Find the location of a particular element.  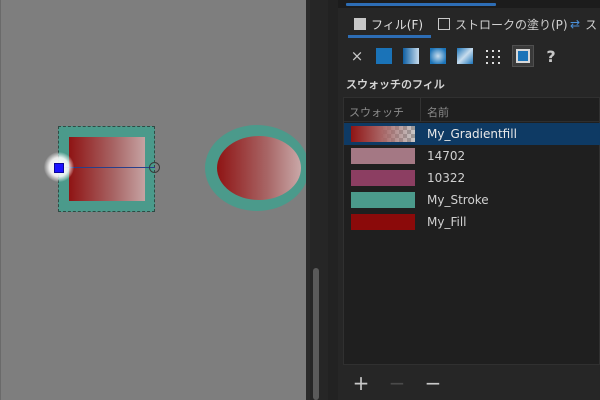

swatch-list-header: スウォッチ 名前 is located at coordinates (472, 110).